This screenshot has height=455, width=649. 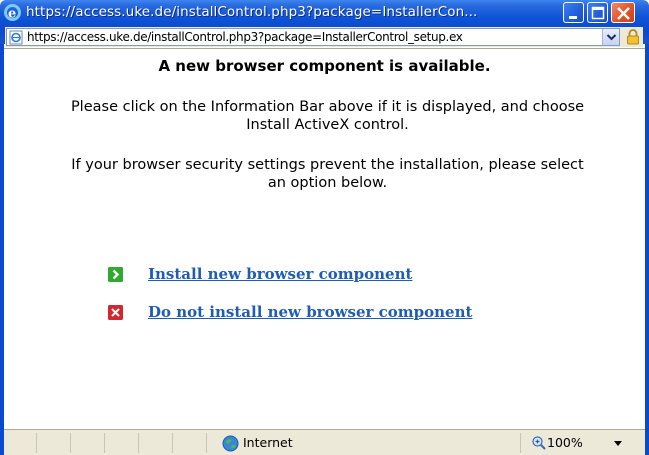 What do you see at coordinates (115, 274) in the screenshot?
I see `green-arrow-icon` at bounding box center [115, 274].